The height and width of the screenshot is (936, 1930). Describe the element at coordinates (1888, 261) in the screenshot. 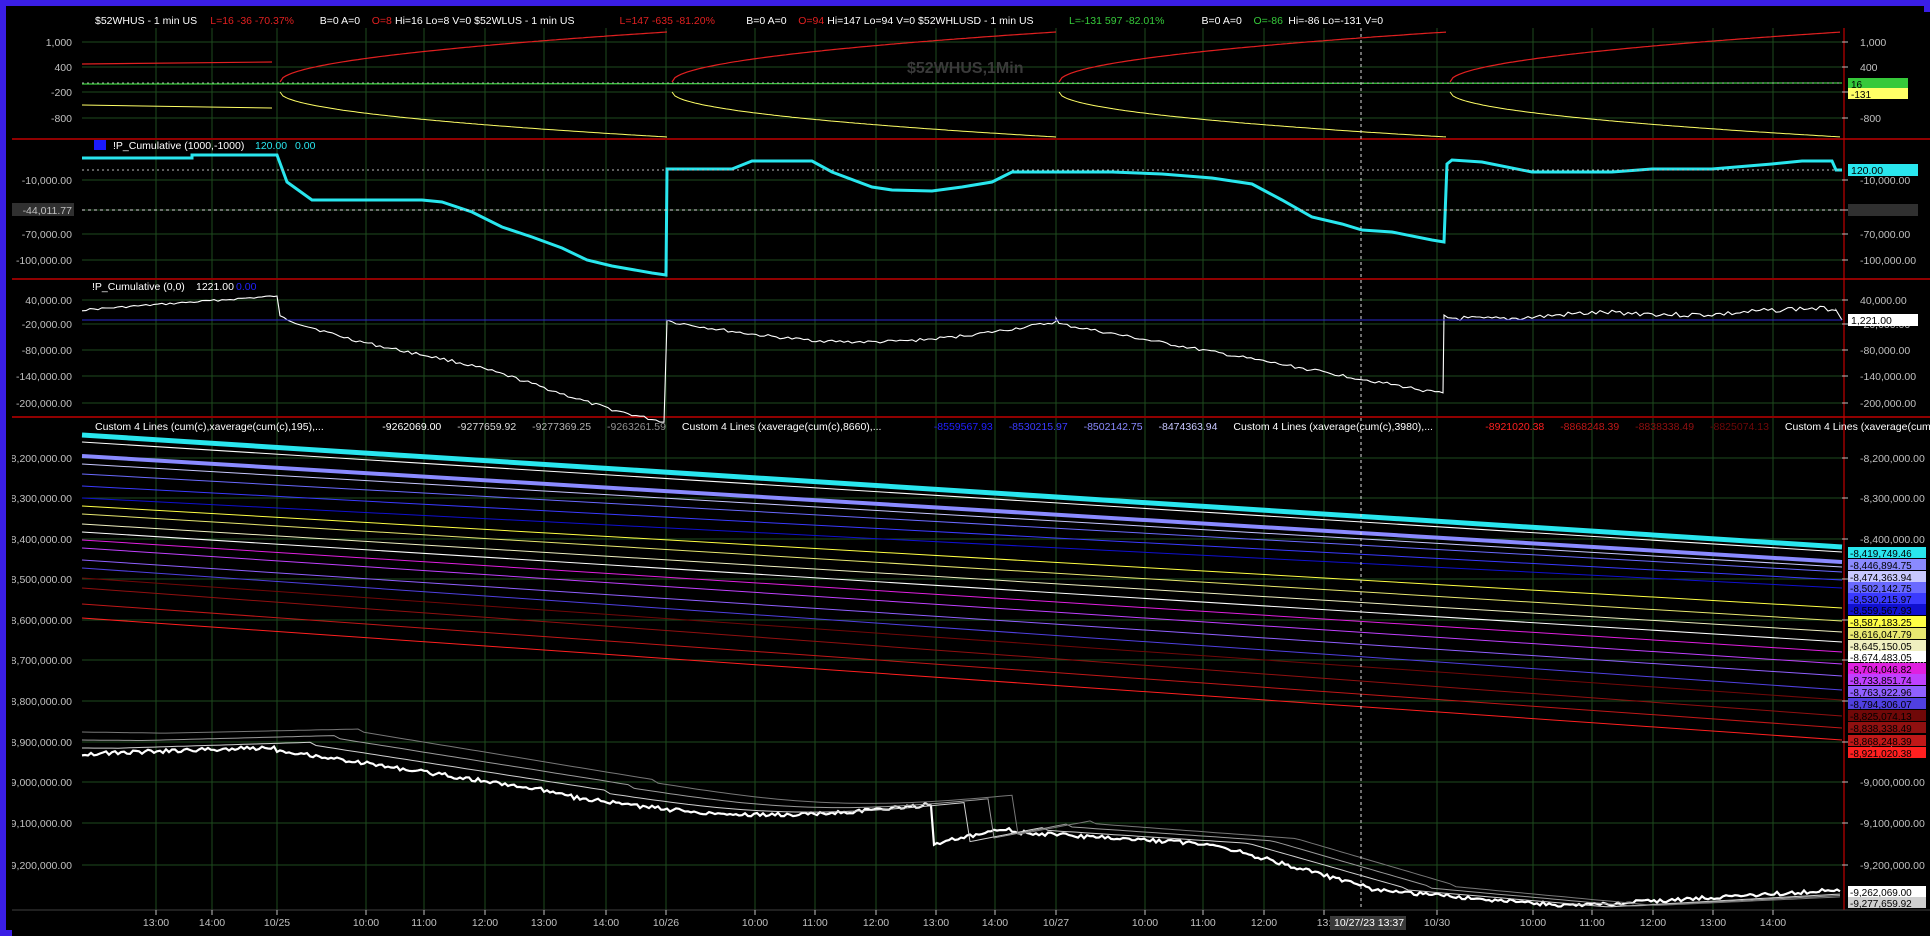

I see `y-tick-label-right: -100,000.00` at that location.